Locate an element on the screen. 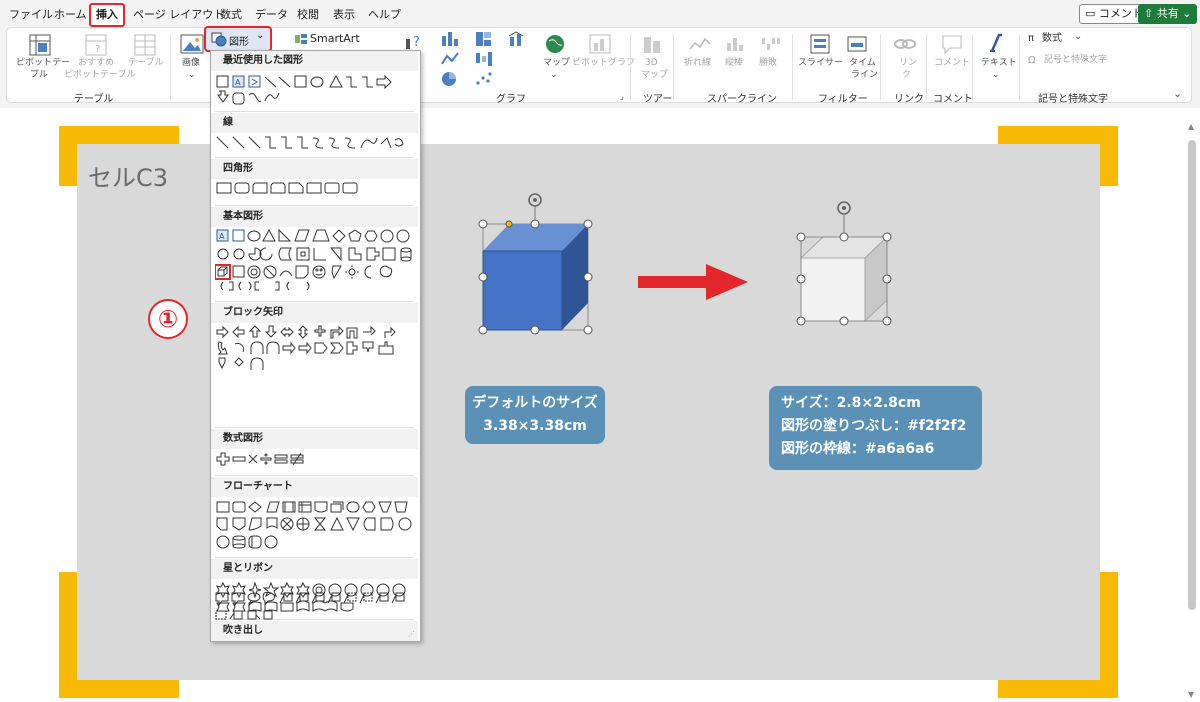 The height and width of the screenshot is (702, 1200). shapes-icon is located at coordinates (219, 39).